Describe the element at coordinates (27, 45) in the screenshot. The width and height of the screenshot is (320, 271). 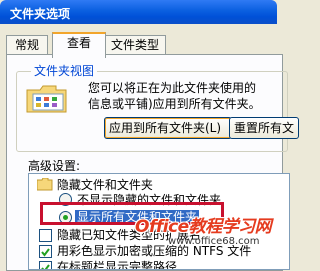
I see `tab-general: 常规` at that location.